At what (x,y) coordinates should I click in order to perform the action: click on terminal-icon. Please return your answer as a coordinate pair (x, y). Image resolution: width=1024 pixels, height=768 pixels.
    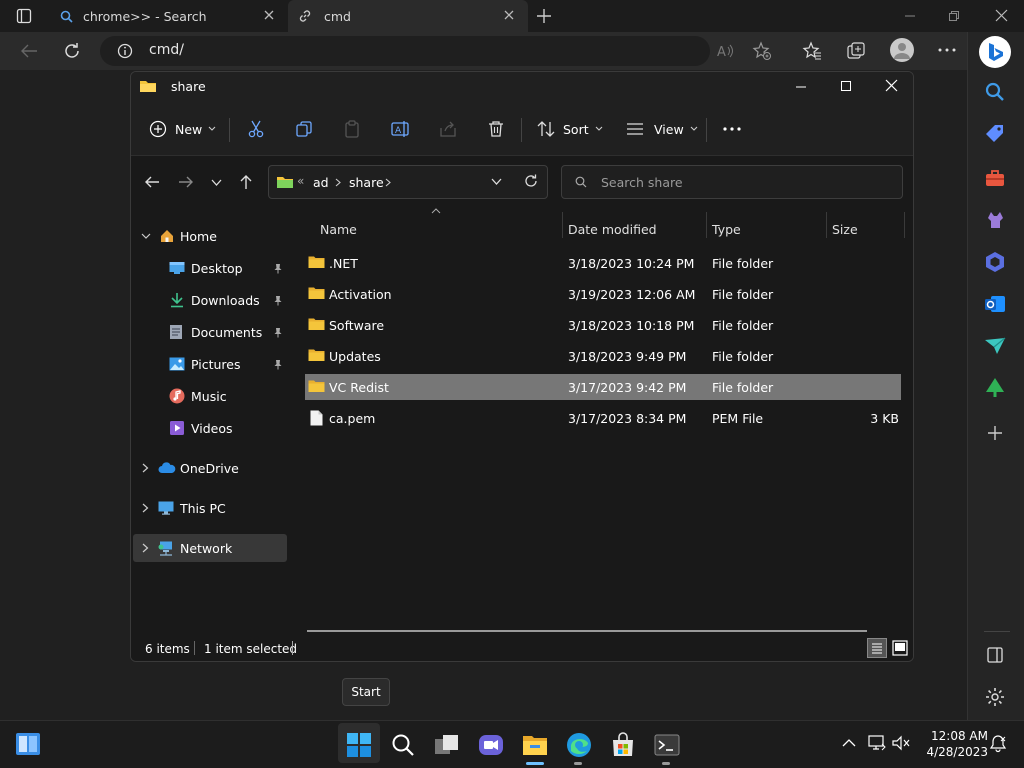
    Looking at the image, I should click on (667, 745).